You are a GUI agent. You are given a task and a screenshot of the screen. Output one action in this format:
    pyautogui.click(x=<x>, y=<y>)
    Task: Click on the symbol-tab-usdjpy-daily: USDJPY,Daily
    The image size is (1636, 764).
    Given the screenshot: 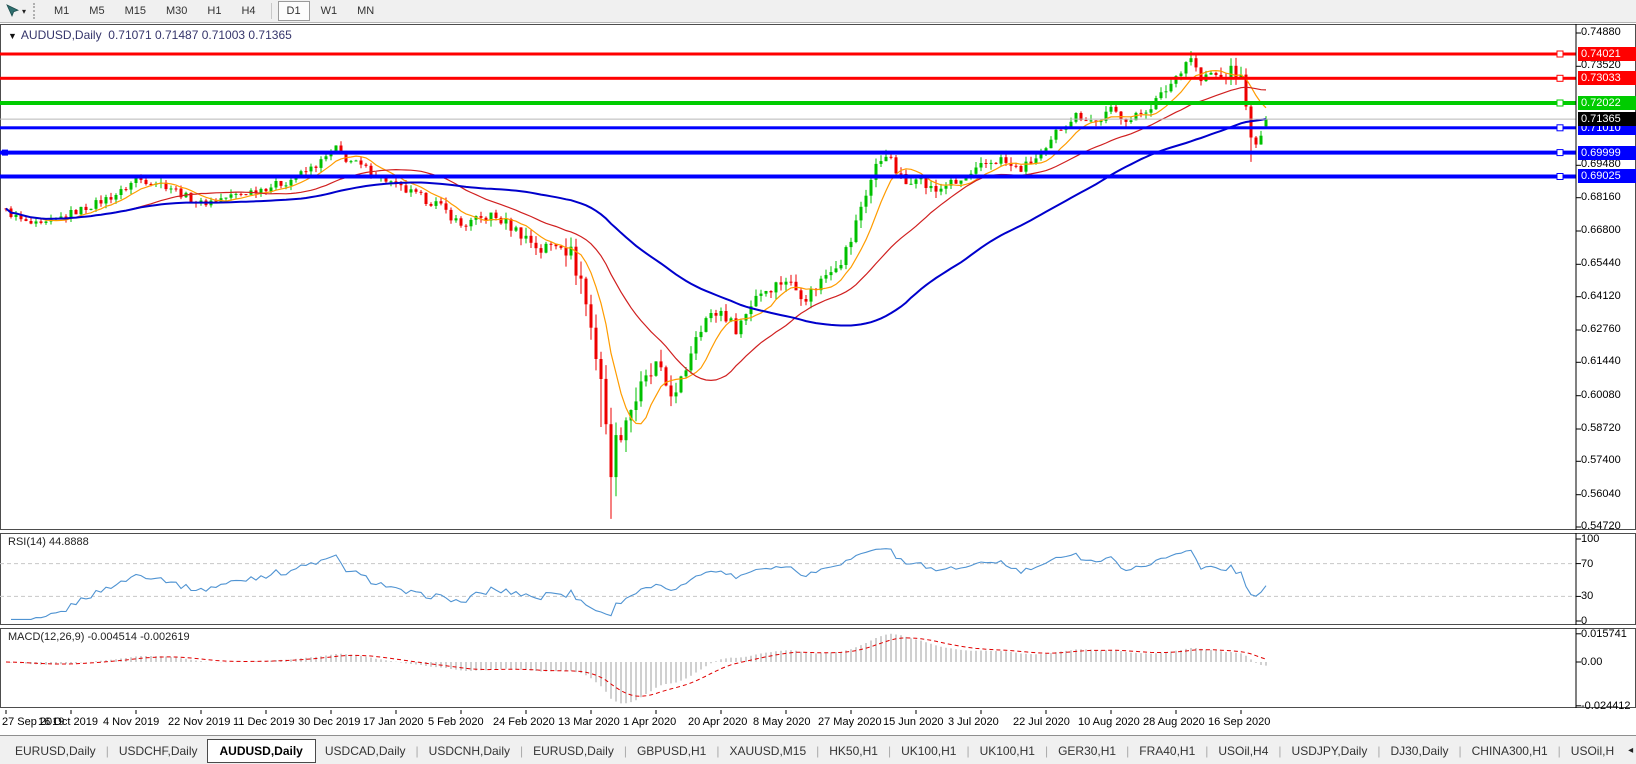 What is the action you would take?
    pyautogui.click(x=1330, y=751)
    